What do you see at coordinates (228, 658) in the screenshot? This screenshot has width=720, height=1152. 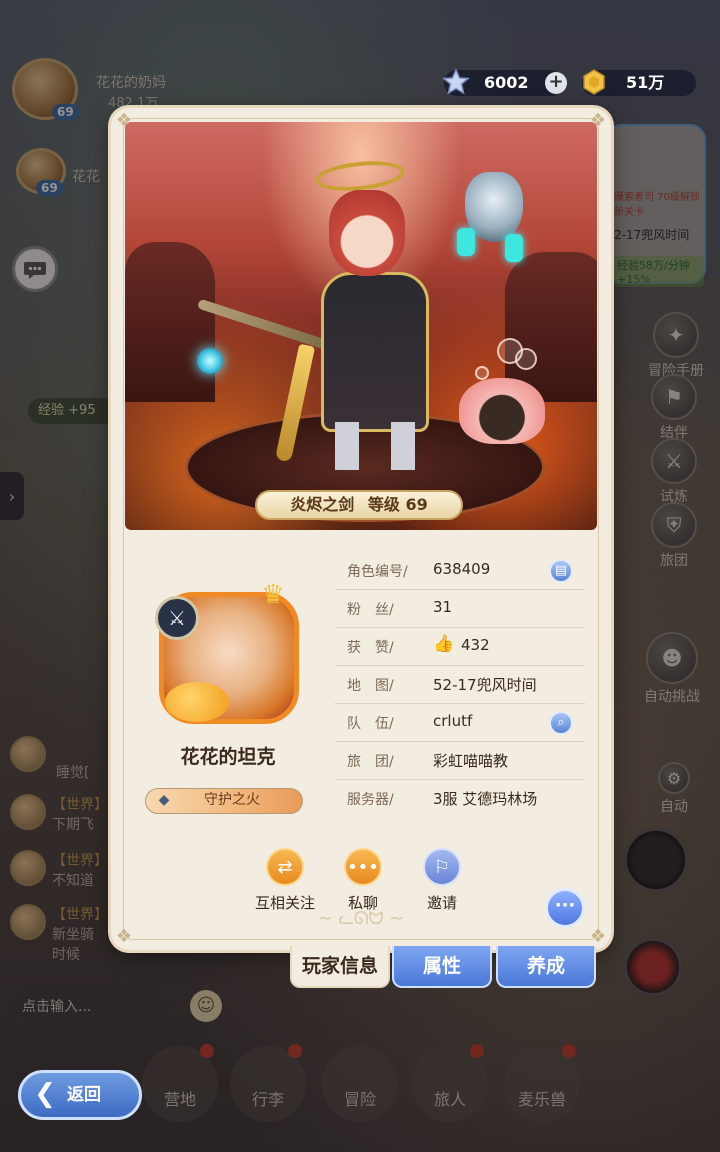 I see `player-portrait: ⚔ ♛` at bounding box center [228, 658].